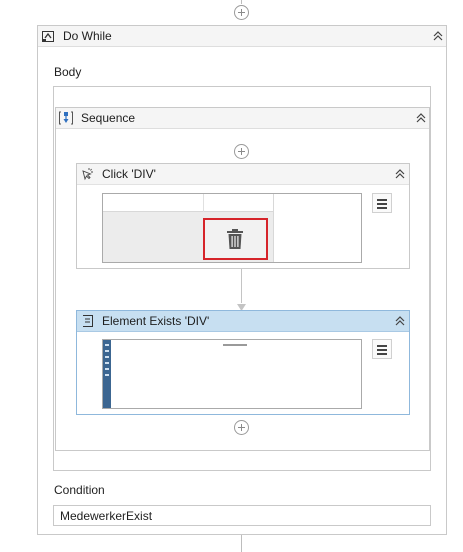 This screenshot has height=552, width=463. What do you see at coordinates (156, 321) in the screenshot?
I see `element-exists-title: Element Exists 'DIV'` at bounding box center [156, 321].